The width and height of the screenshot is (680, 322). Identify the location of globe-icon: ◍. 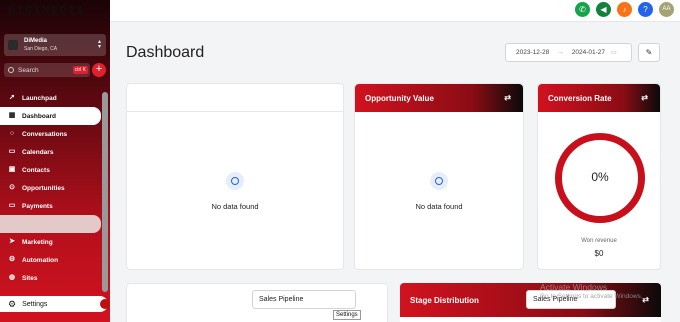
(12, 277).